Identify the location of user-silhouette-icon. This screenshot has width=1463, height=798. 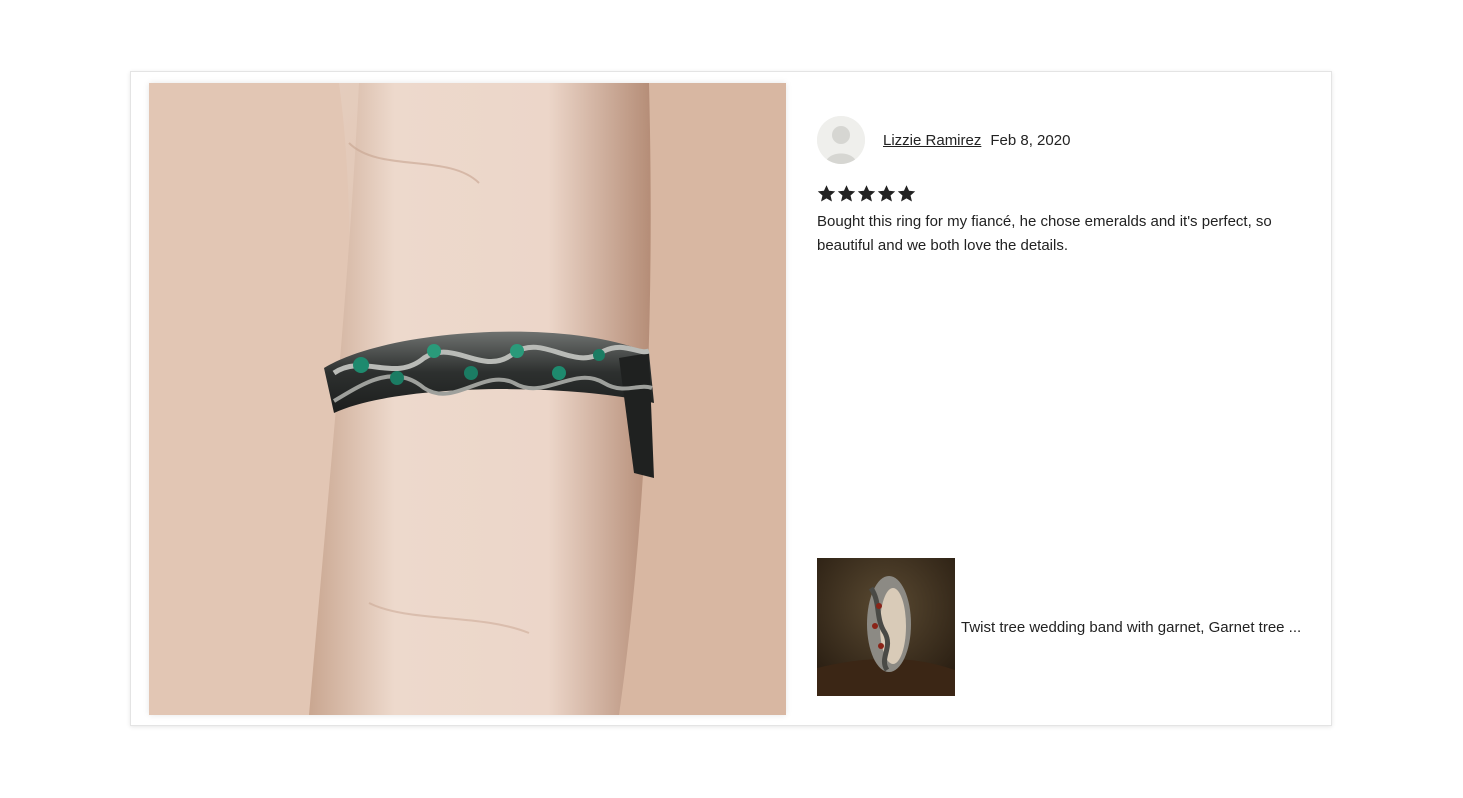
(841, 140).